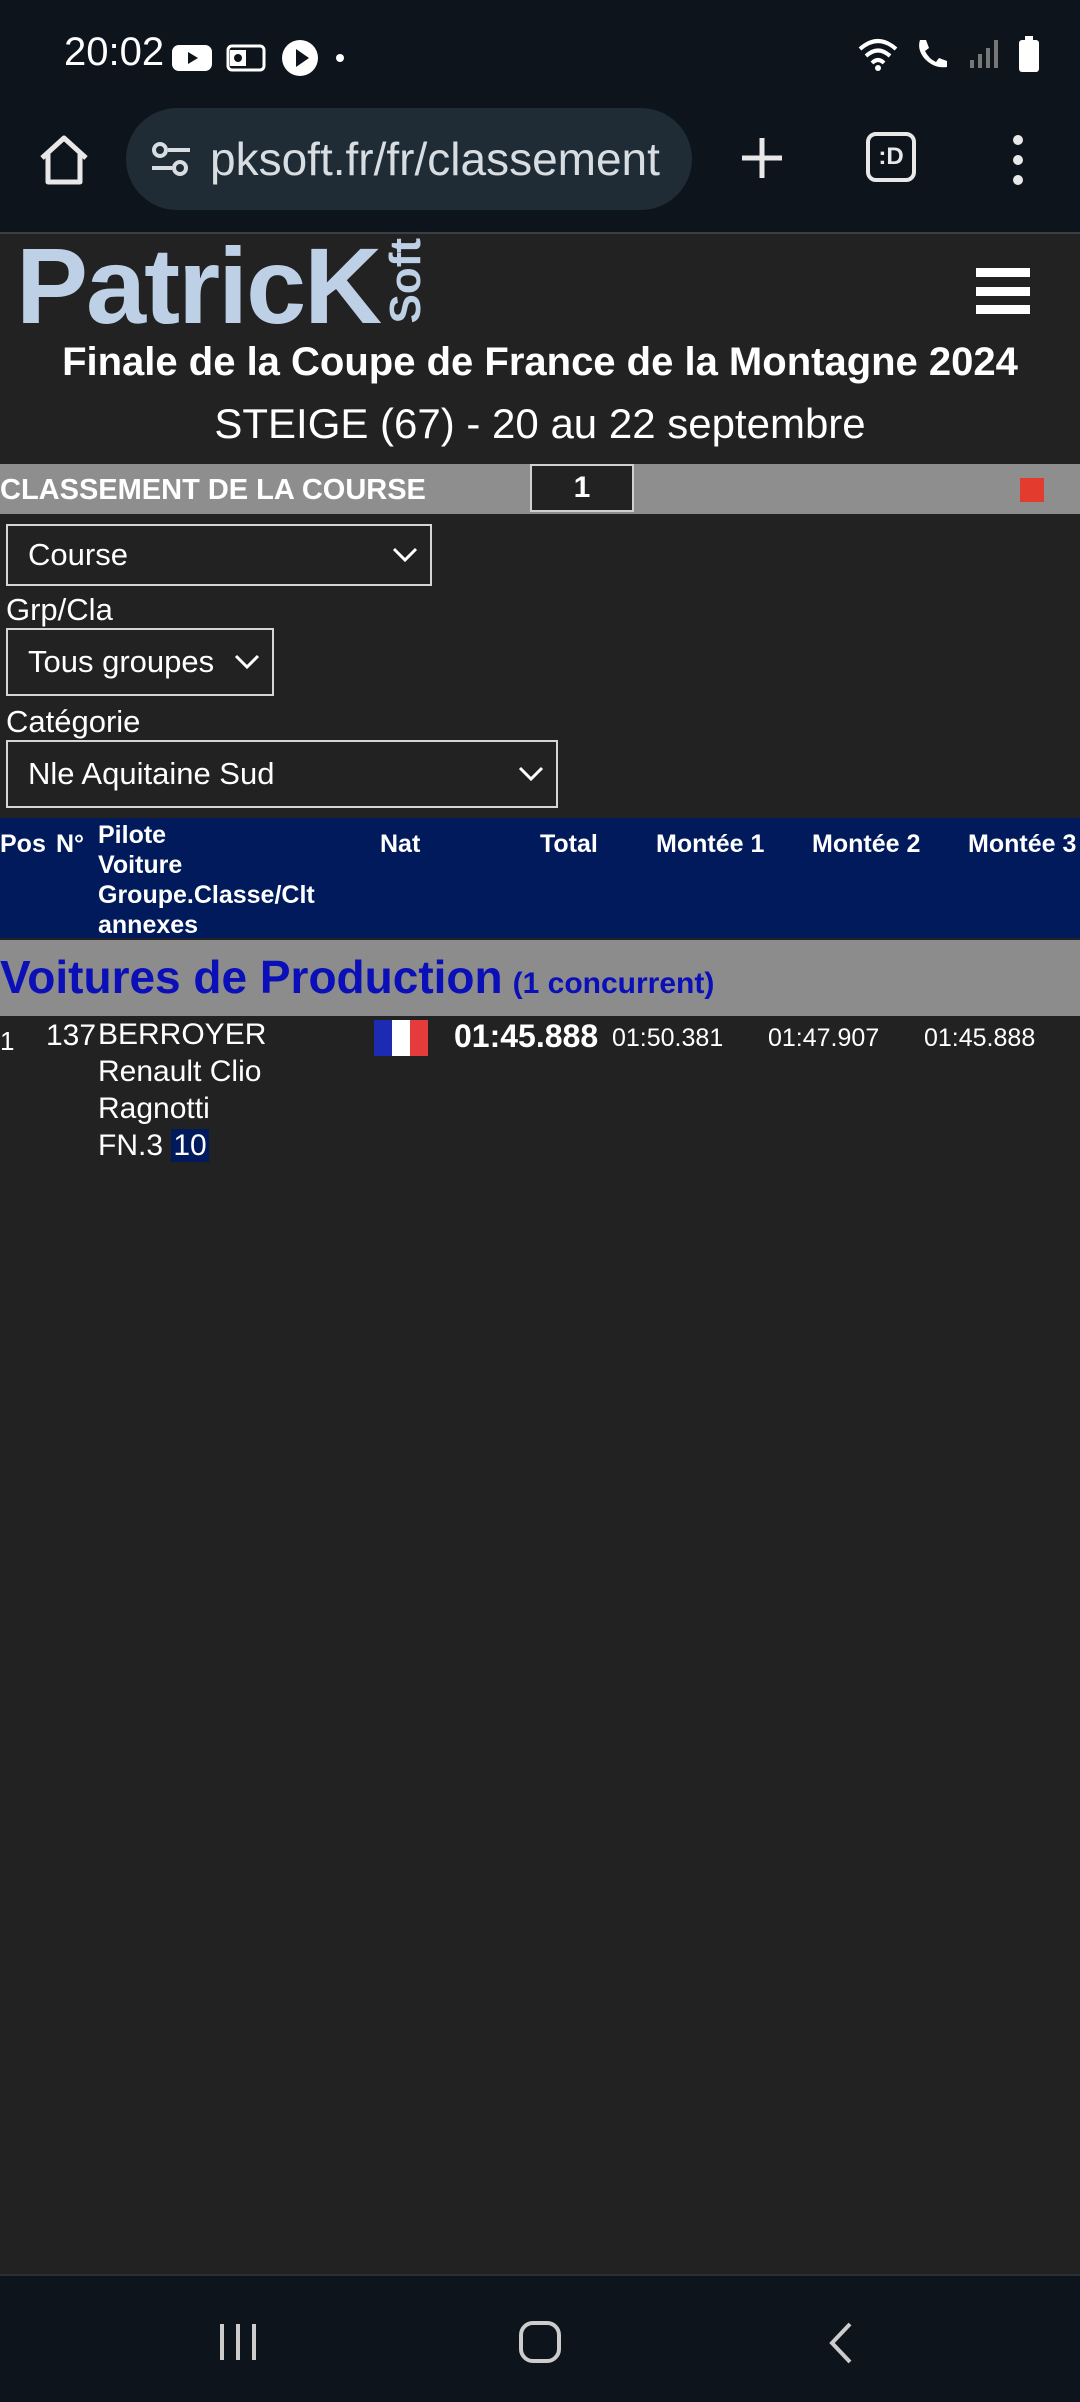  I want to click on row-voiture-2: Ragnotti, so click(154, 1108).